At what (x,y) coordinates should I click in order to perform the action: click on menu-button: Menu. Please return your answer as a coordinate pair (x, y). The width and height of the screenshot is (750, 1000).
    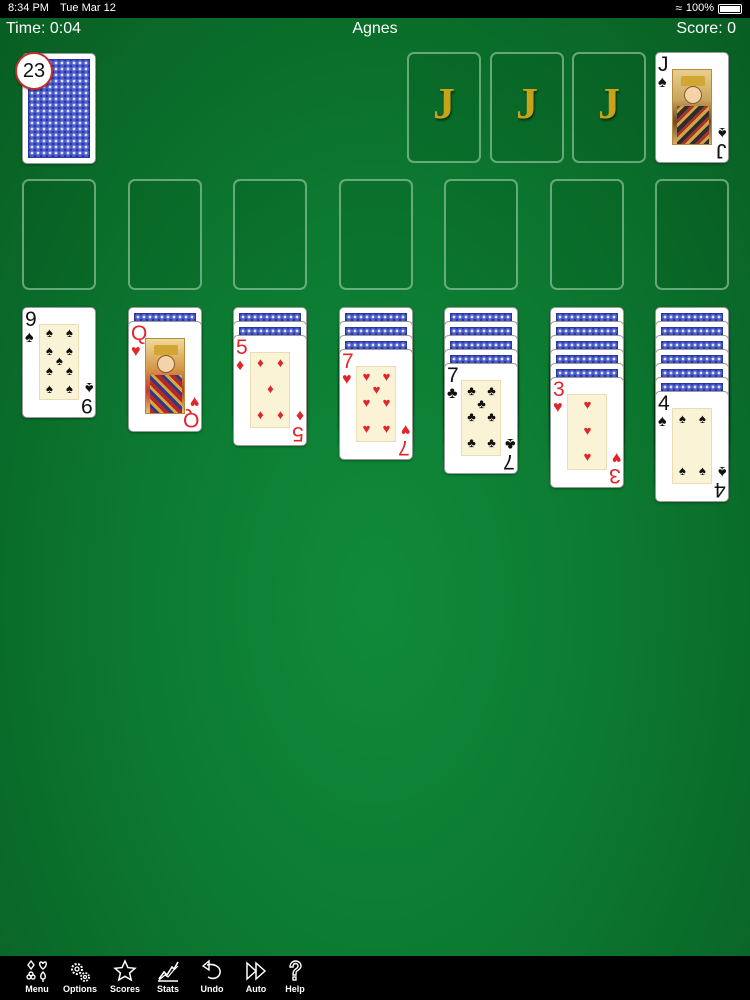
    Looking at the image, I should click on (37, 979).